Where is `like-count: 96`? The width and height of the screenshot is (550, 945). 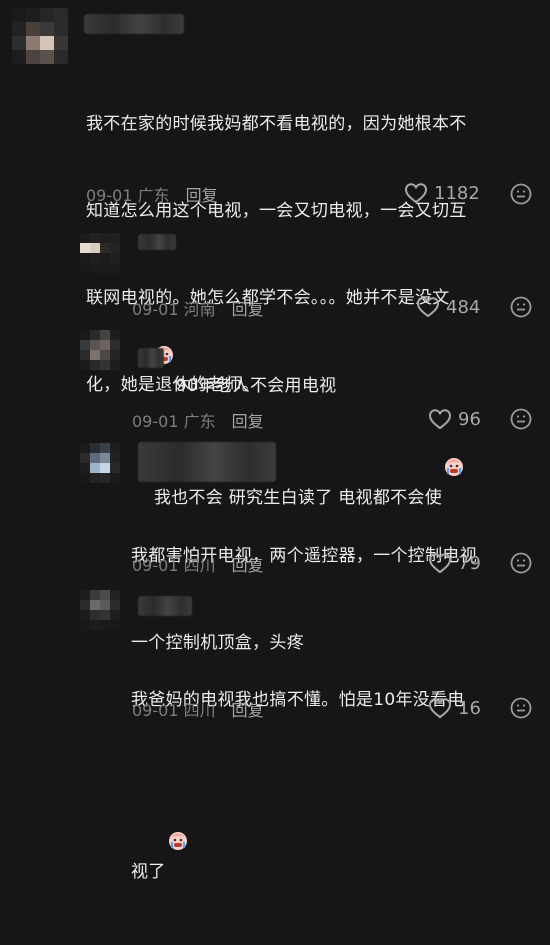 like-count: 96 is located at coordinates (469, 419).